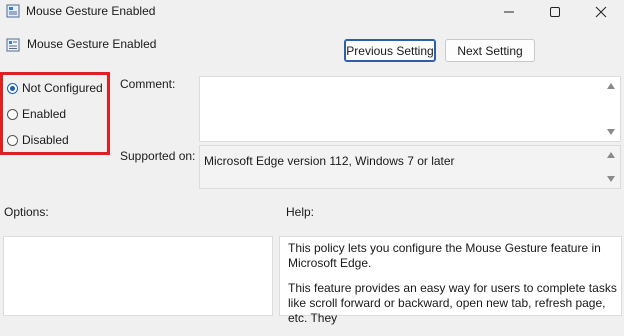 Image resolution: width=624 pixels, height=336 pixels. Describe the element at coordinates (158, 156) in the screenshot. I see `supported-on-label: Supported on:` at that location.